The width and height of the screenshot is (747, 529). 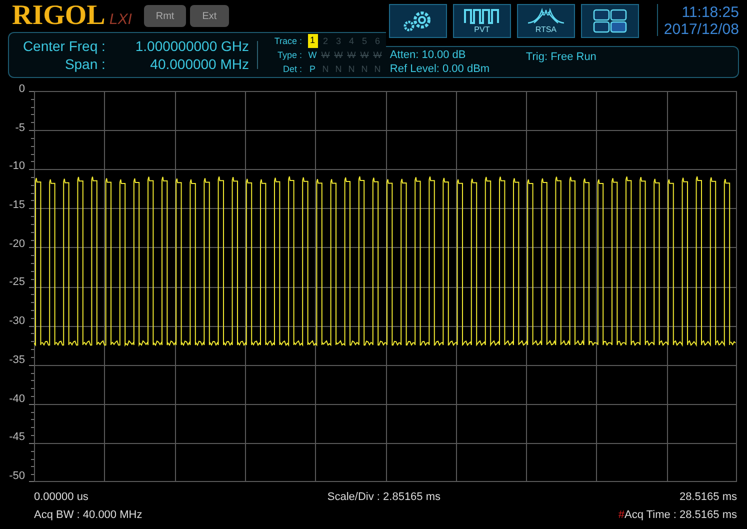 What do you see at coordinates (17, 166) in the screenshot?
I see `y-axis-label: -10` at bounding box center [17, 166].